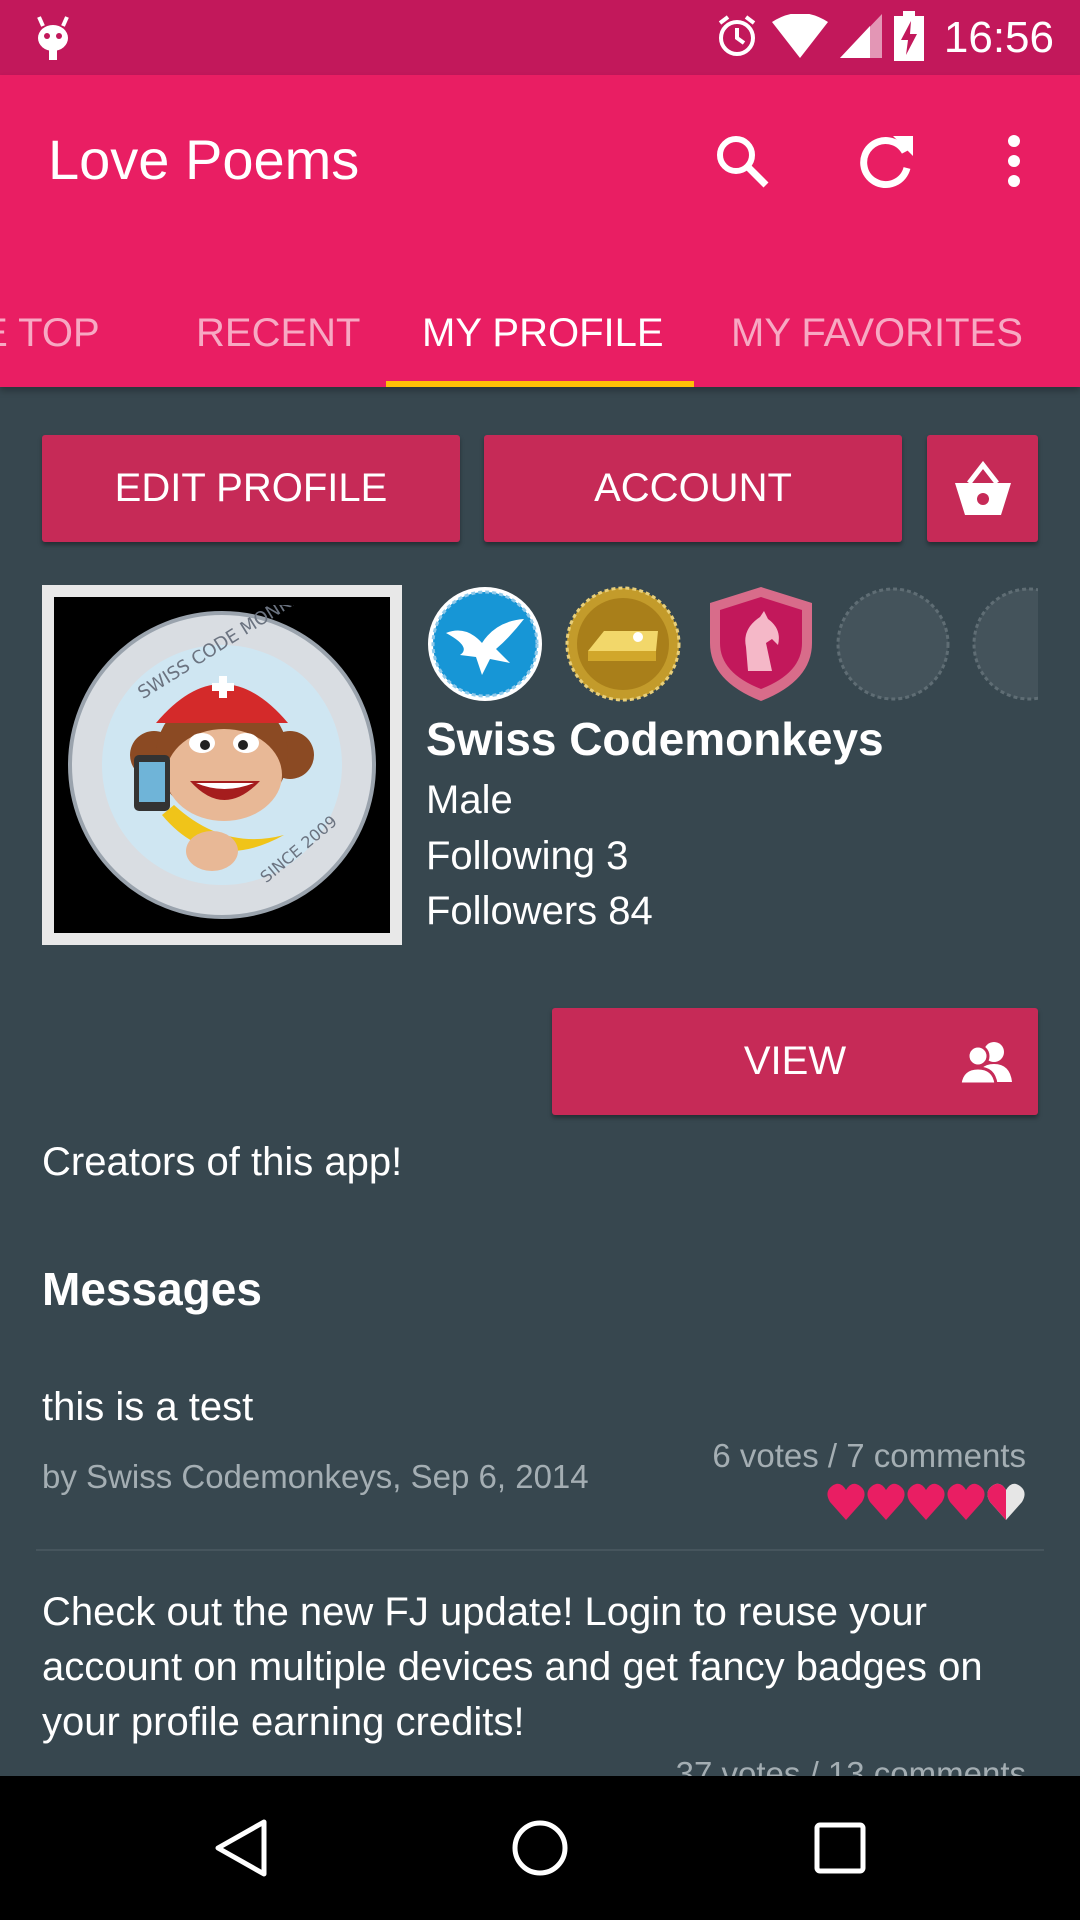 The image size is (1080, 1920). I want to click on home-button, so click(540, 1848).